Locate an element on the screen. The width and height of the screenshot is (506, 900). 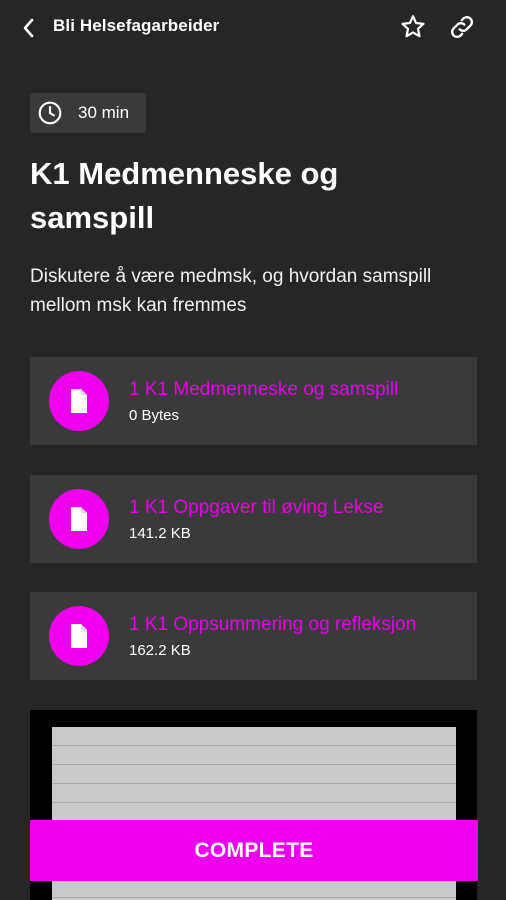
chevron-left-icon is located at coordinates (28, 28).